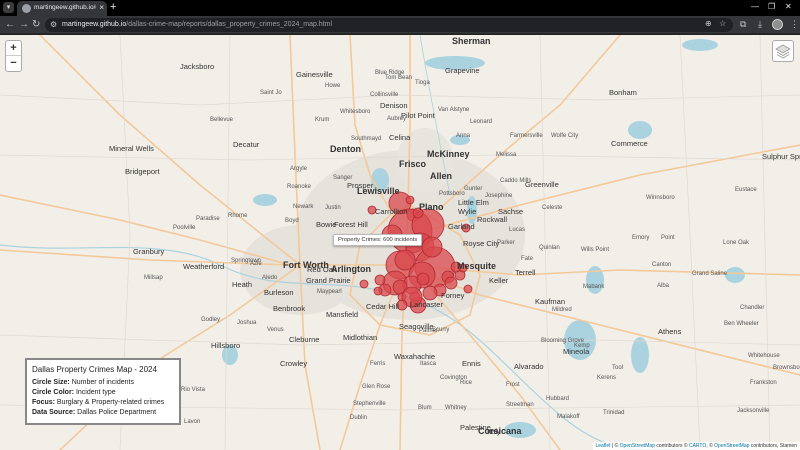 This screenshot has height=450, width=800. Describe the element at coordinates (53, 24) in the screenshot. I see `site-info-icon: ⚙` at that location.